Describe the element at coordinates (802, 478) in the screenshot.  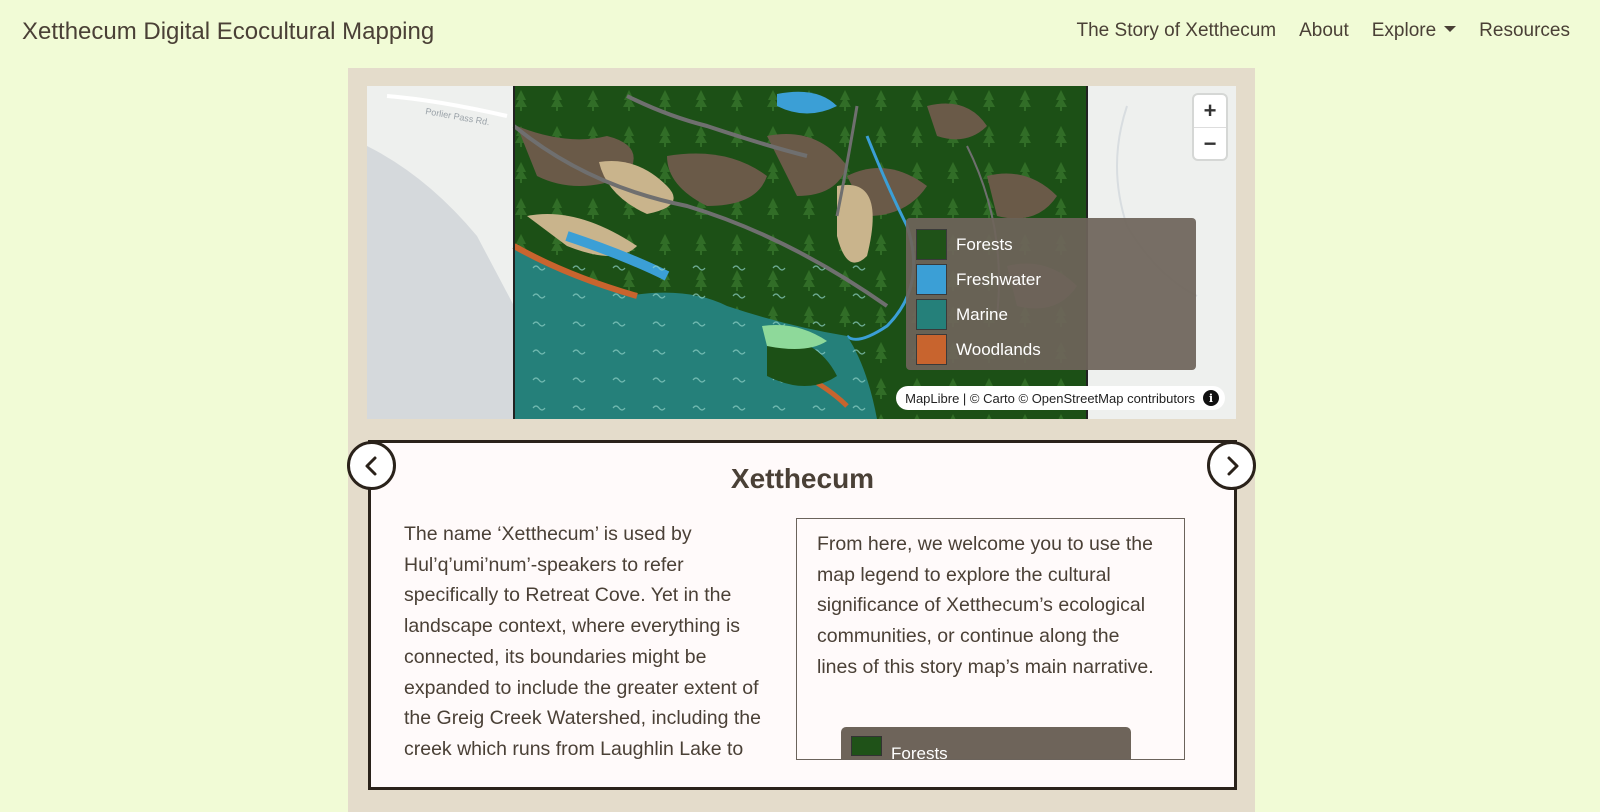
I see `story-title: Xetthecum` at that location.